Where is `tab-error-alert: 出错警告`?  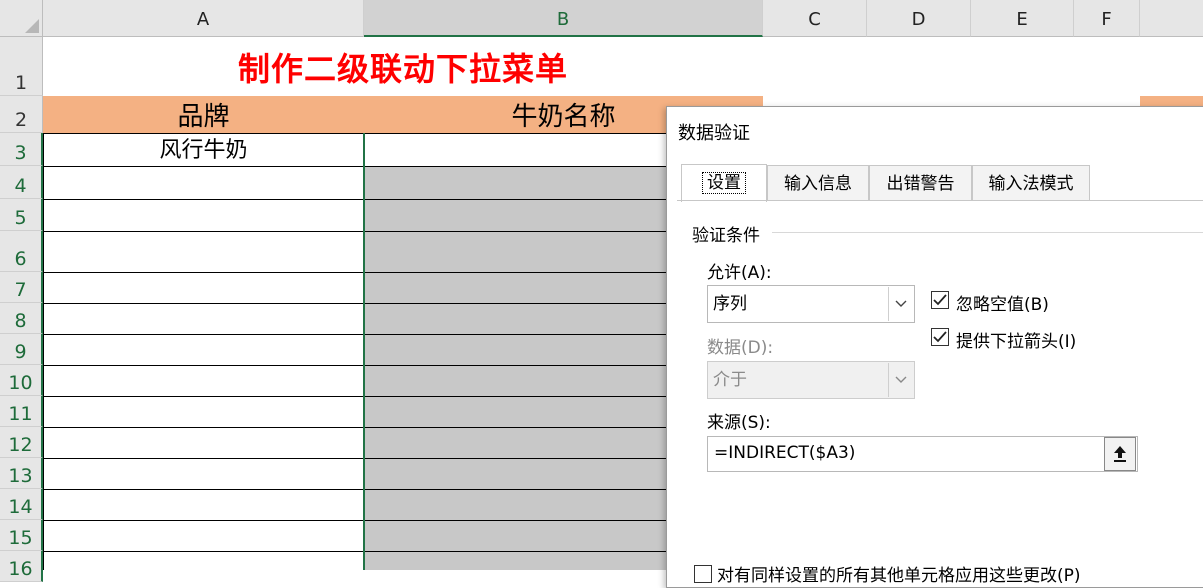
tab-error-alert: 出错警告 is located at coordinates (920, 183).